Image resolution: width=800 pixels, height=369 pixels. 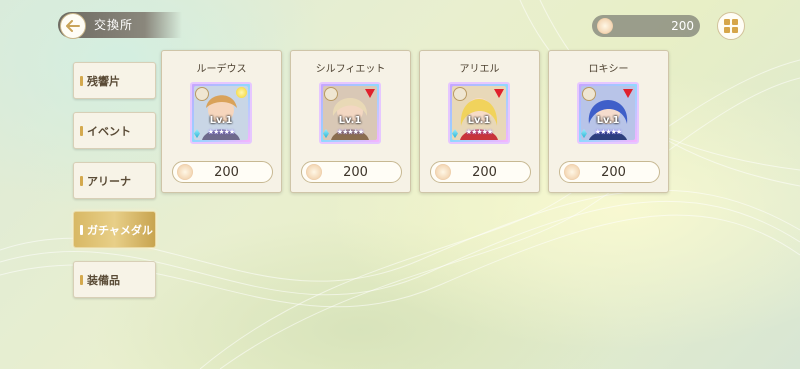 What do you see at coordinates (608, 69) in the screenshot?
I see `character-name: ロキシー` at bounding box center [608, 69].